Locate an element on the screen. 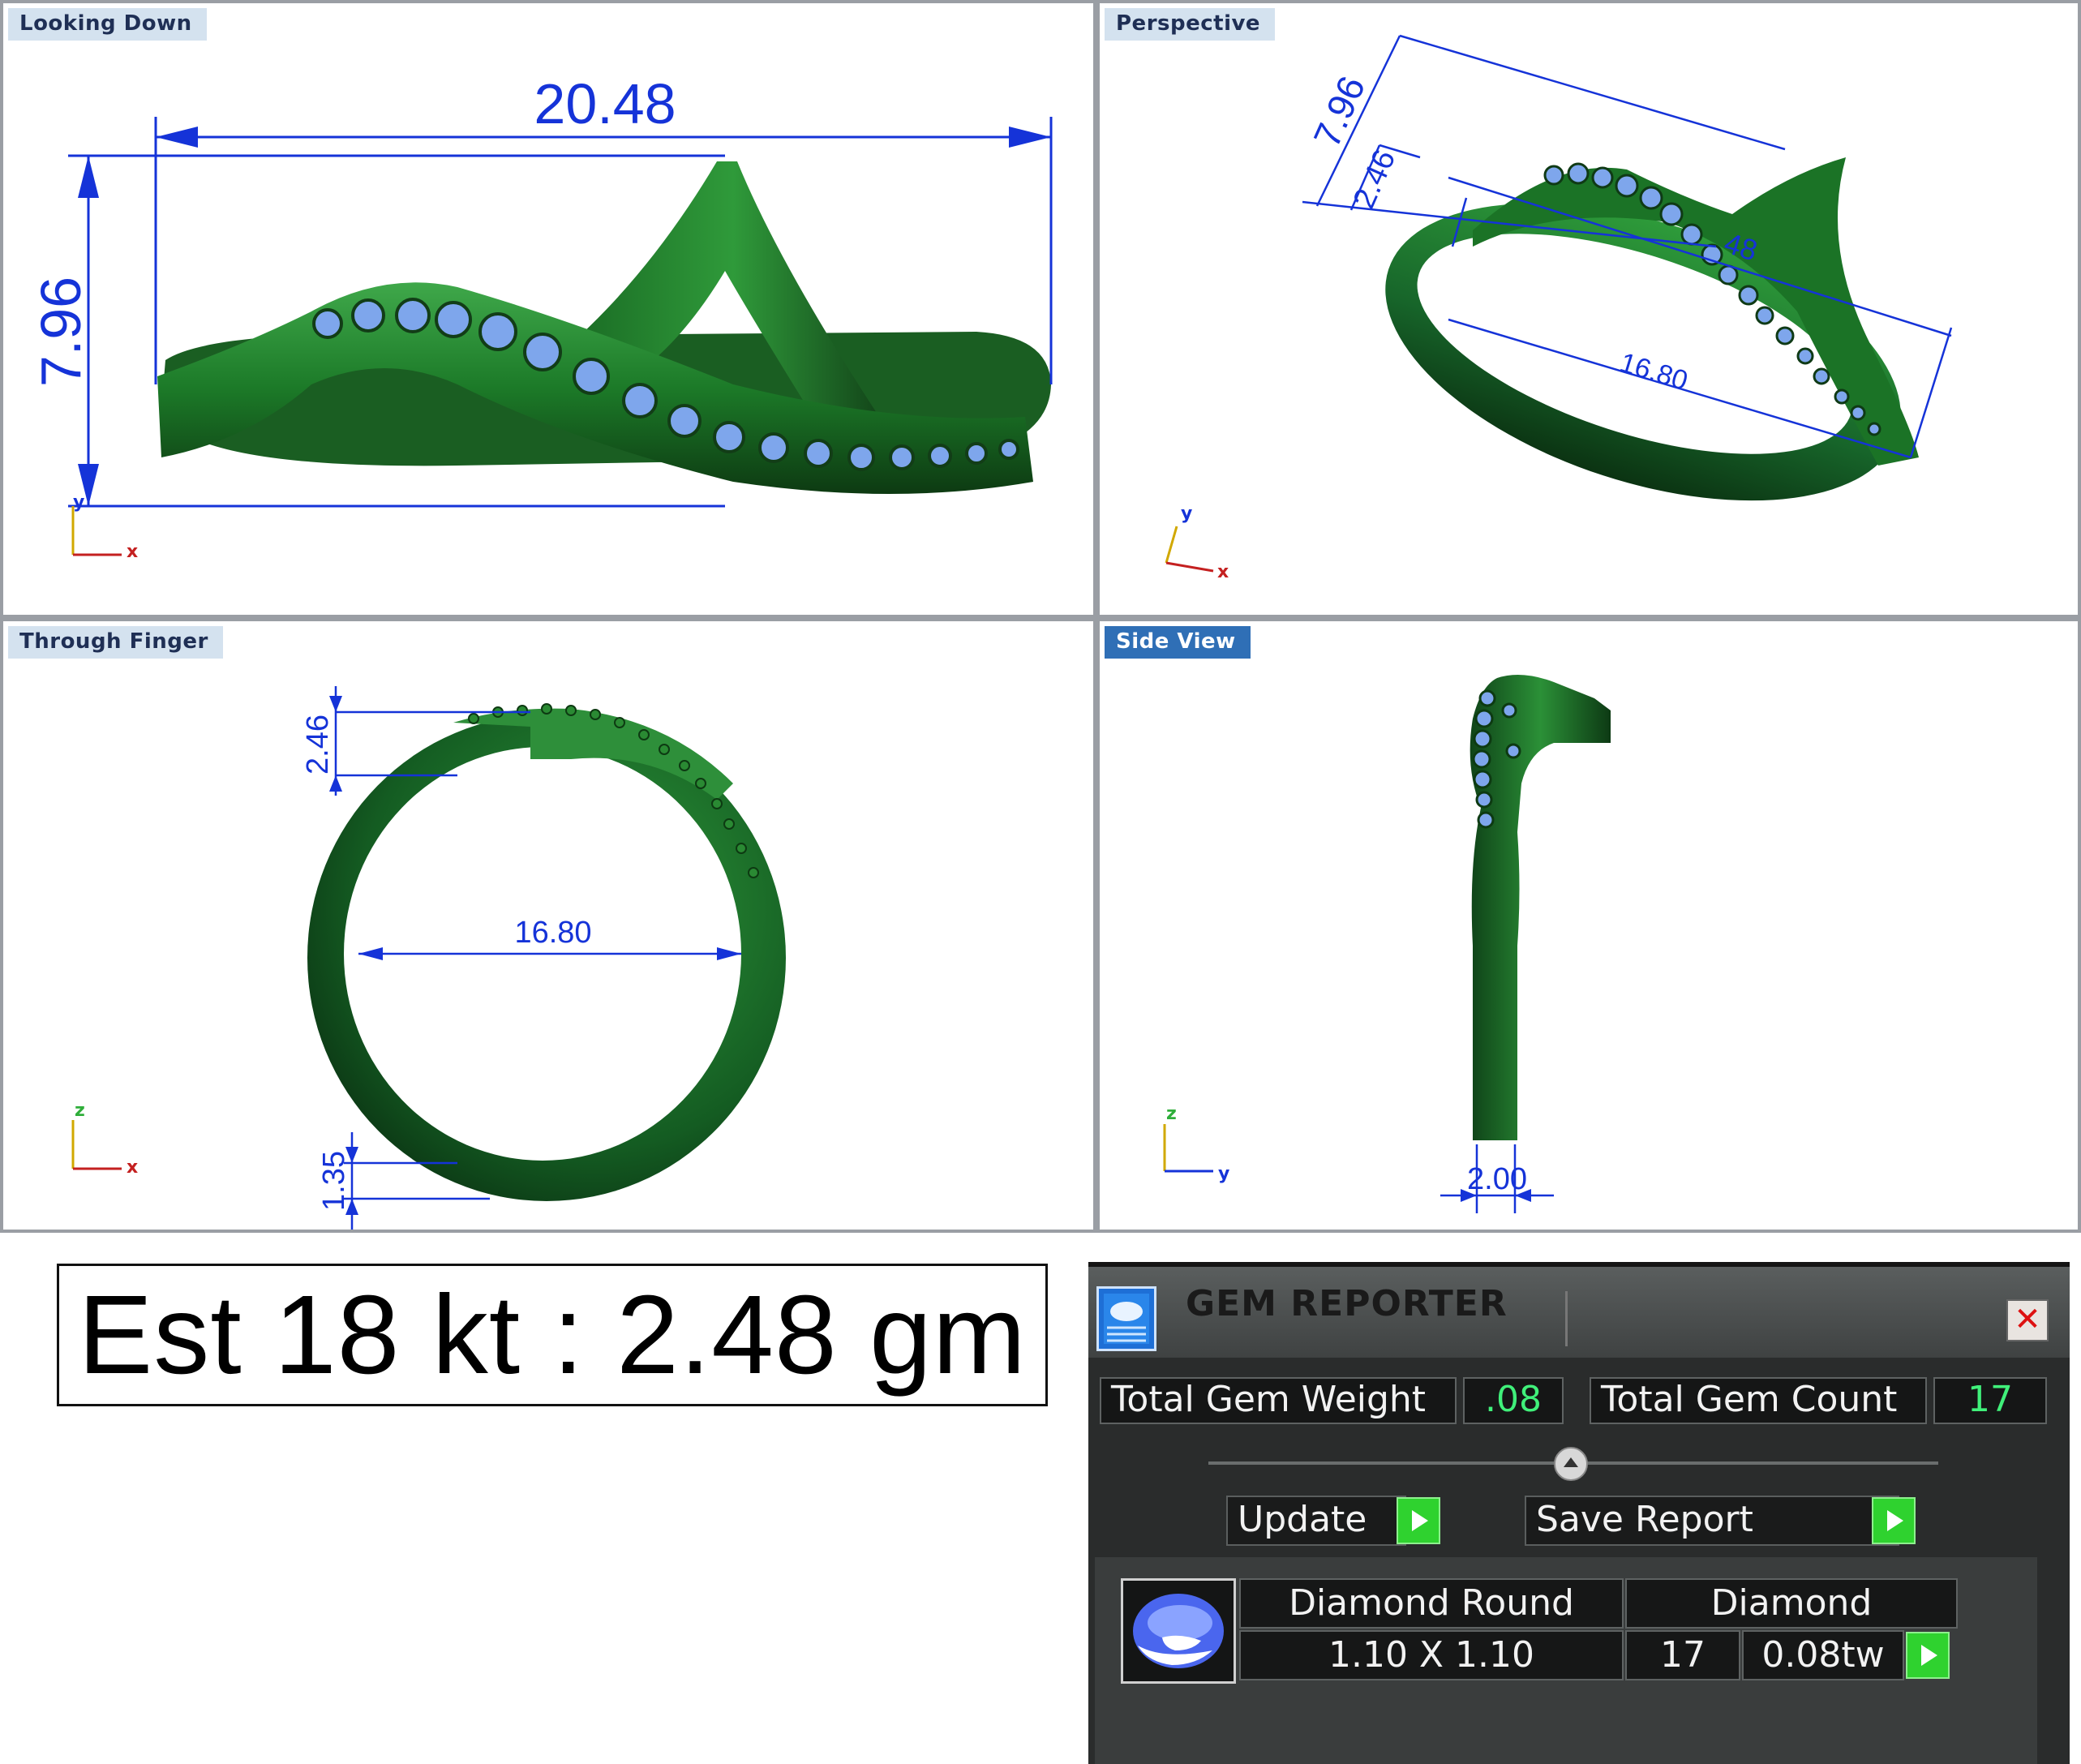 Image resolution: width=2081 pixels, height=1764 pixels. dim-front-bottom: 1.35 is located at coordinates (334, 1181).